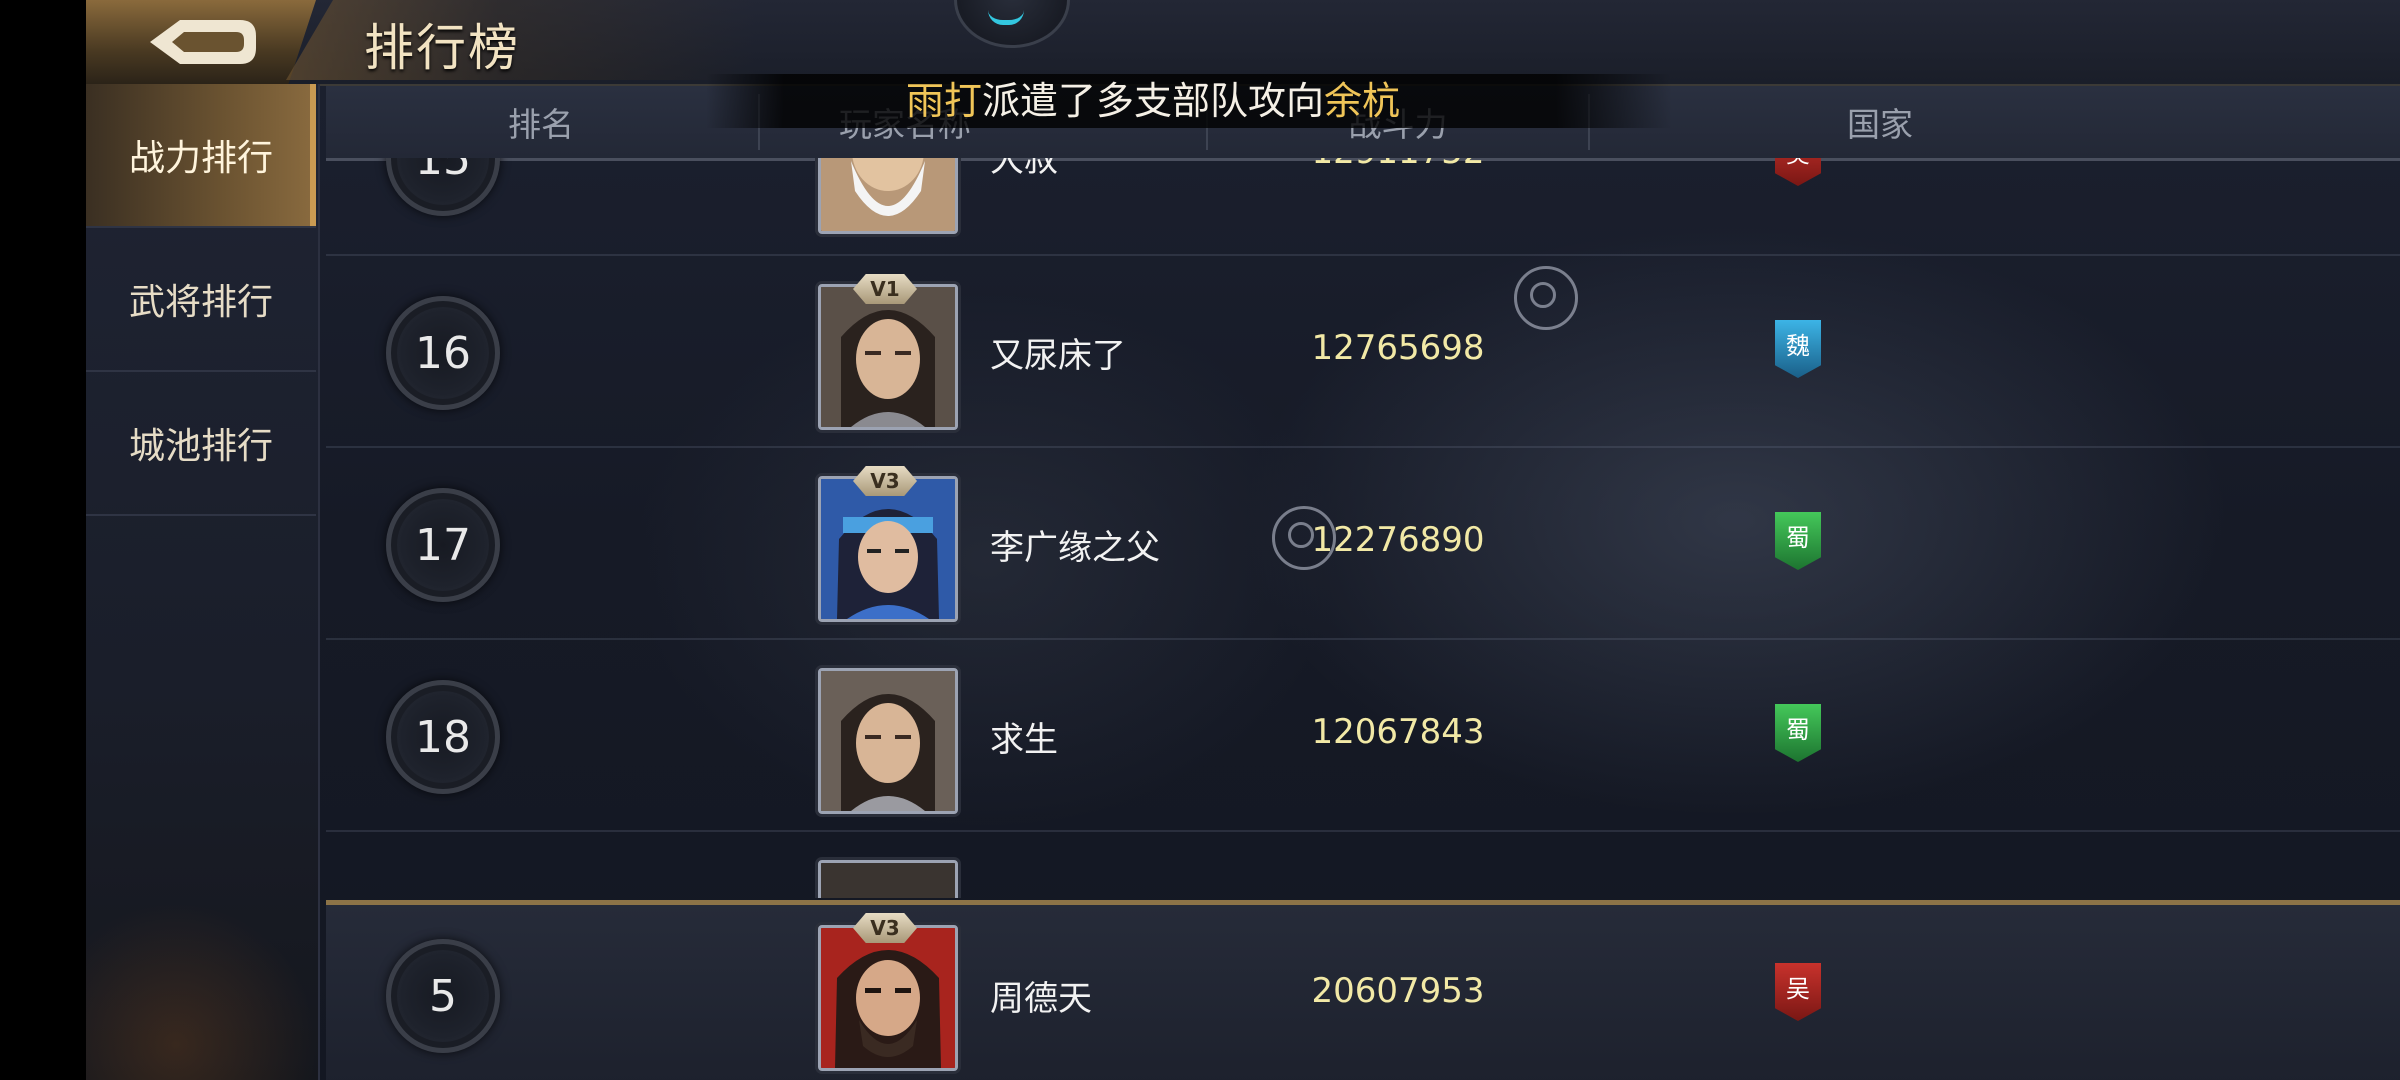 The image size is (2400, 1080). I want to click on tab-label: 城池排行, so click(200, 446).